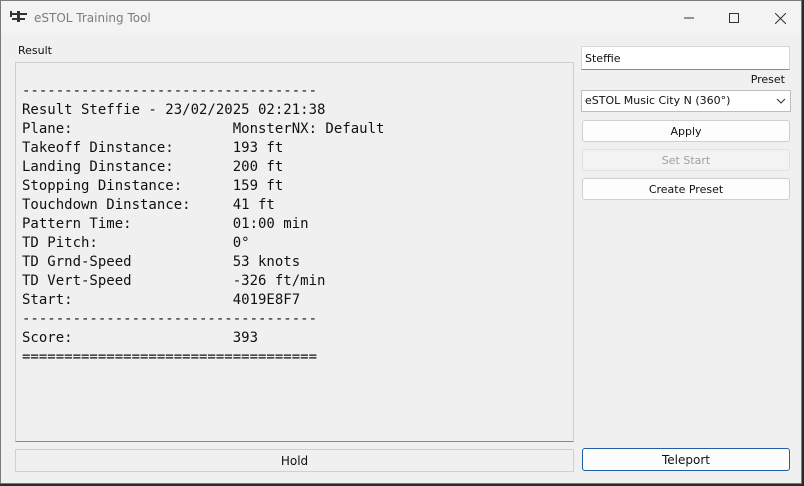 Image resolution: width=804 pixels, height=486 pixels. Describe the element at coordinates (767, 79) in the screenshot. I see `preset-label: Preset` at that location.